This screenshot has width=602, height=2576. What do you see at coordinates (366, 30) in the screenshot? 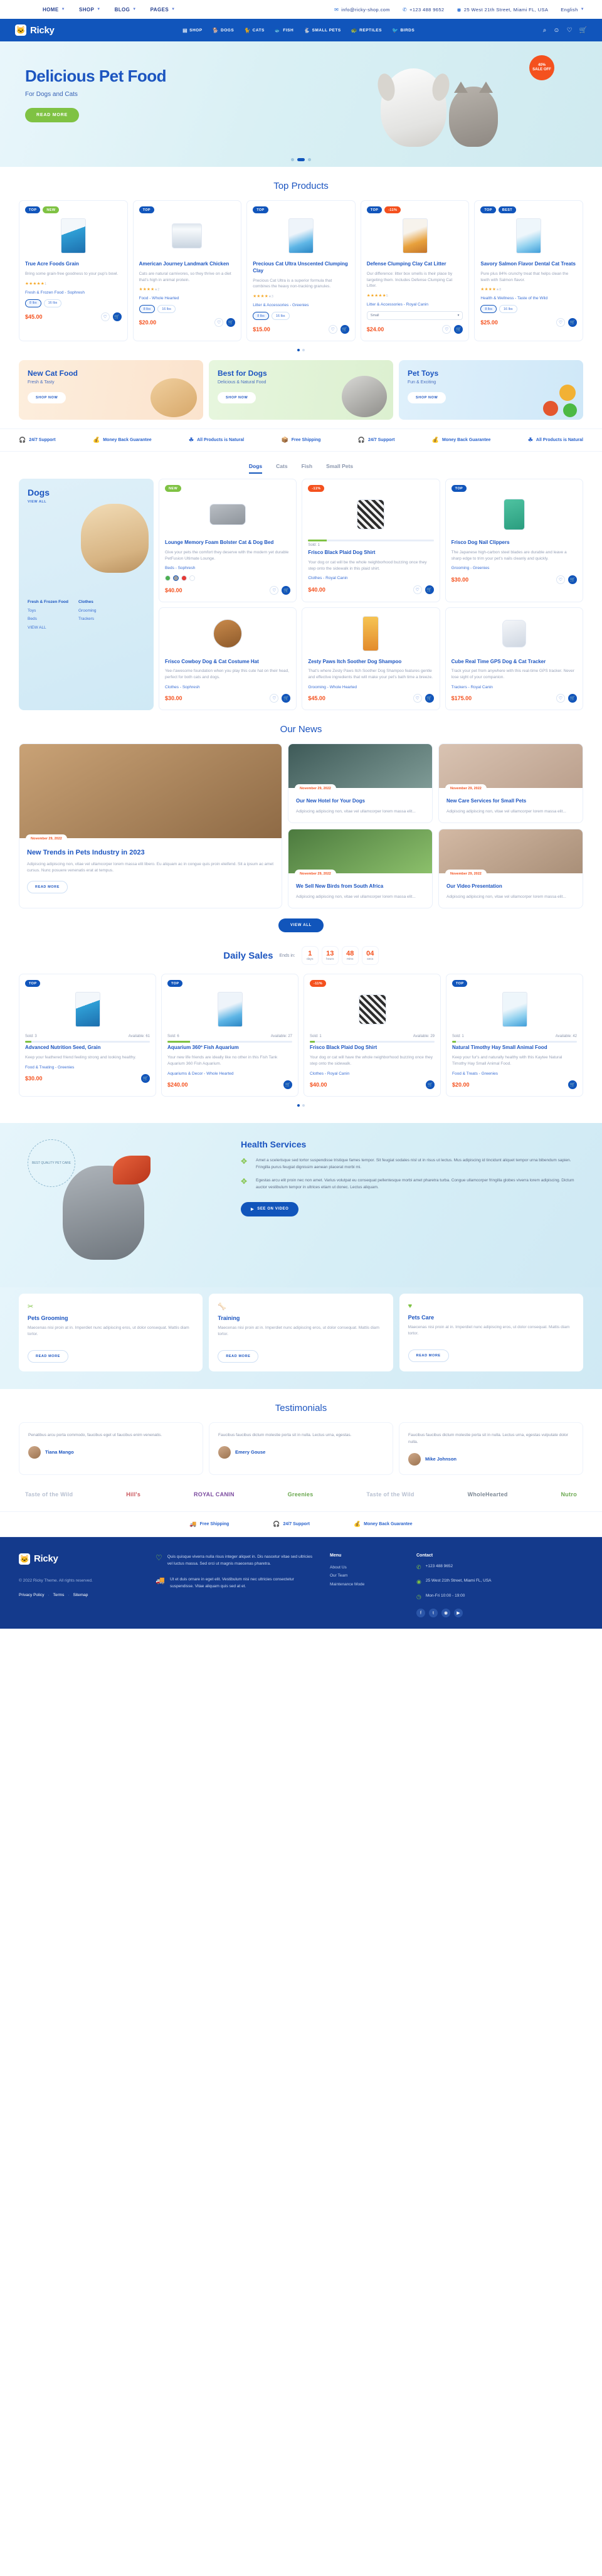
I see `nav-item-reptiles: 🐢 REPTILES` at bounding box center [366, 30].